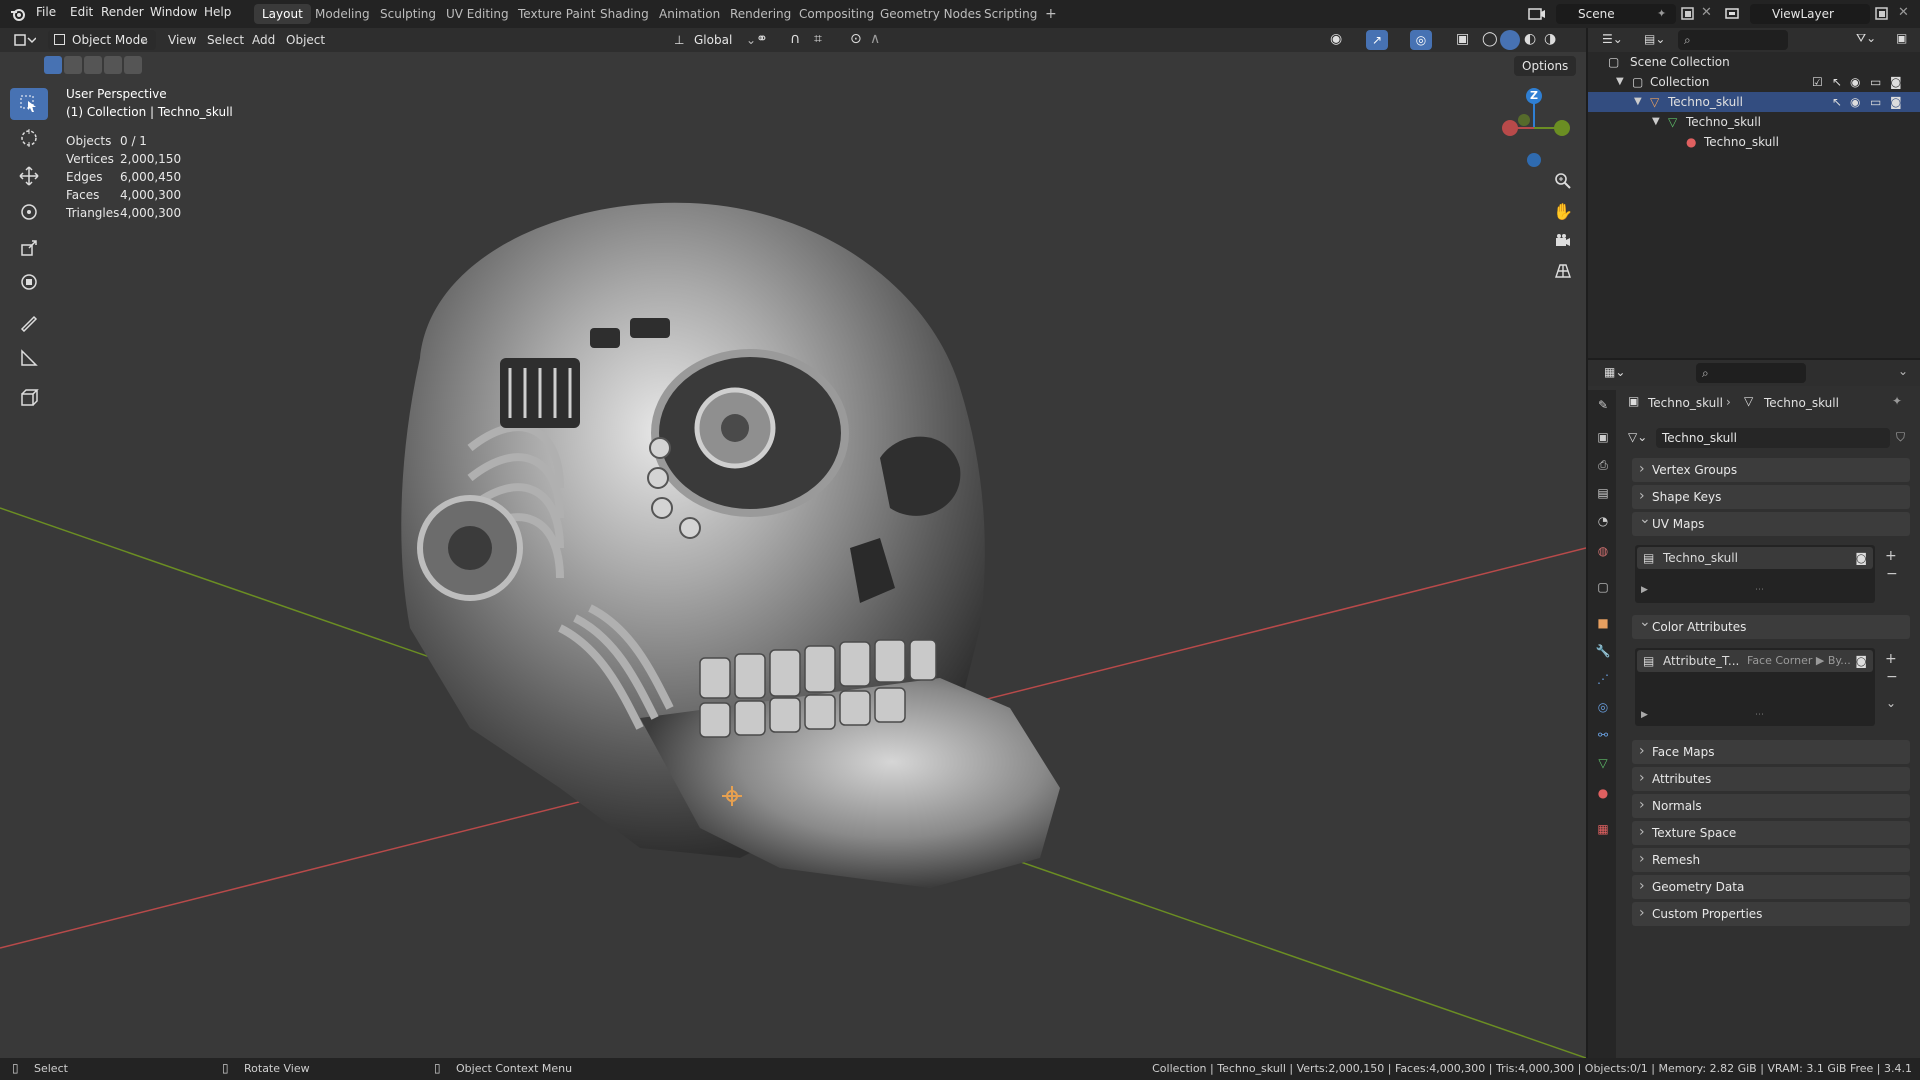  What do you see at coordinates (1688, 15) in the screenshot?
I see `new-scene-icon` at bounding box center [1688, 15].